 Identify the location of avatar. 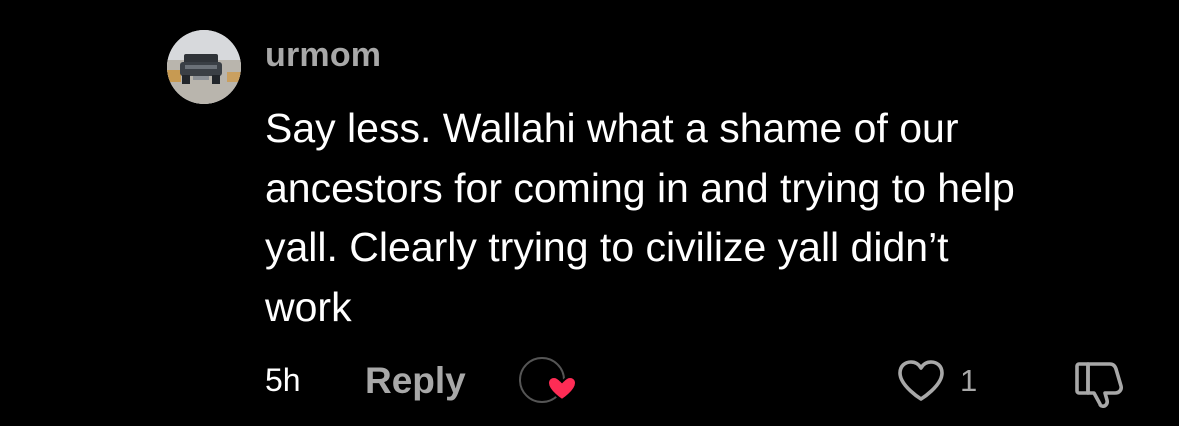
(204, 67).